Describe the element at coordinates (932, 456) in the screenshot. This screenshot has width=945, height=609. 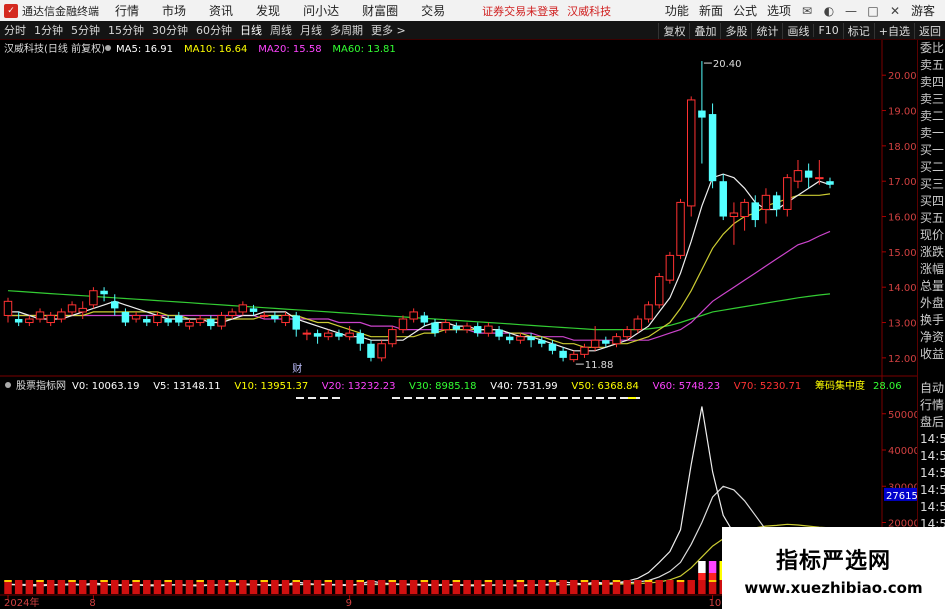
I see `side-panel-item: 14:50` at that location.